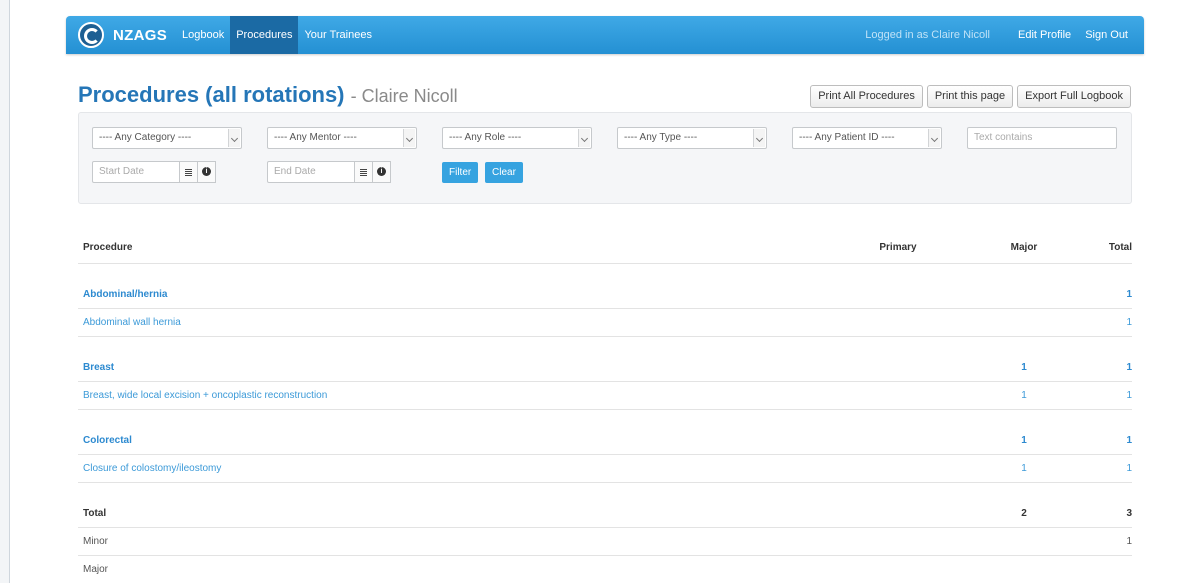 This screenshot has height=583, width=1198. I want to click on header-primary: Primary, so click(898, 247).